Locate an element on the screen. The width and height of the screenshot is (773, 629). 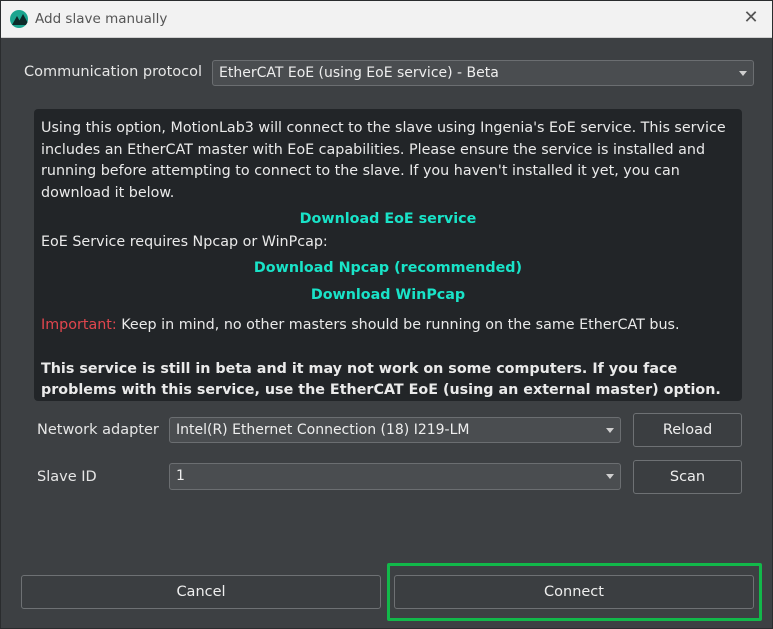
protocol-label: Communication protocol is located at coordinates (113, 72).